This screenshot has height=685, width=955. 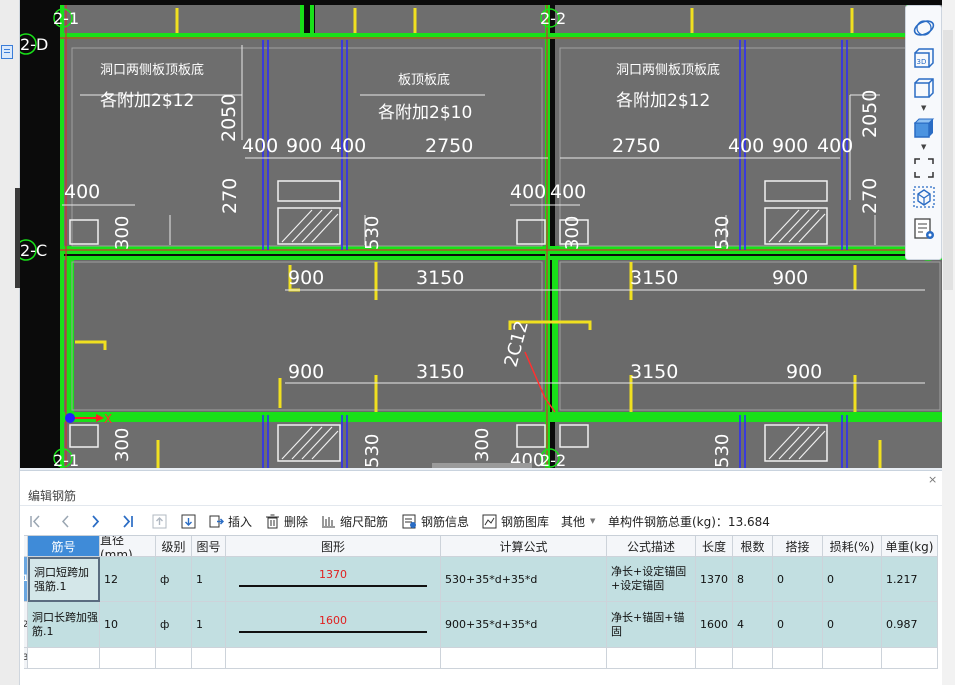 What do you see at coordinates (97, 521) in the screenshot?
I see `next-button` at bounding box center [97, 521].